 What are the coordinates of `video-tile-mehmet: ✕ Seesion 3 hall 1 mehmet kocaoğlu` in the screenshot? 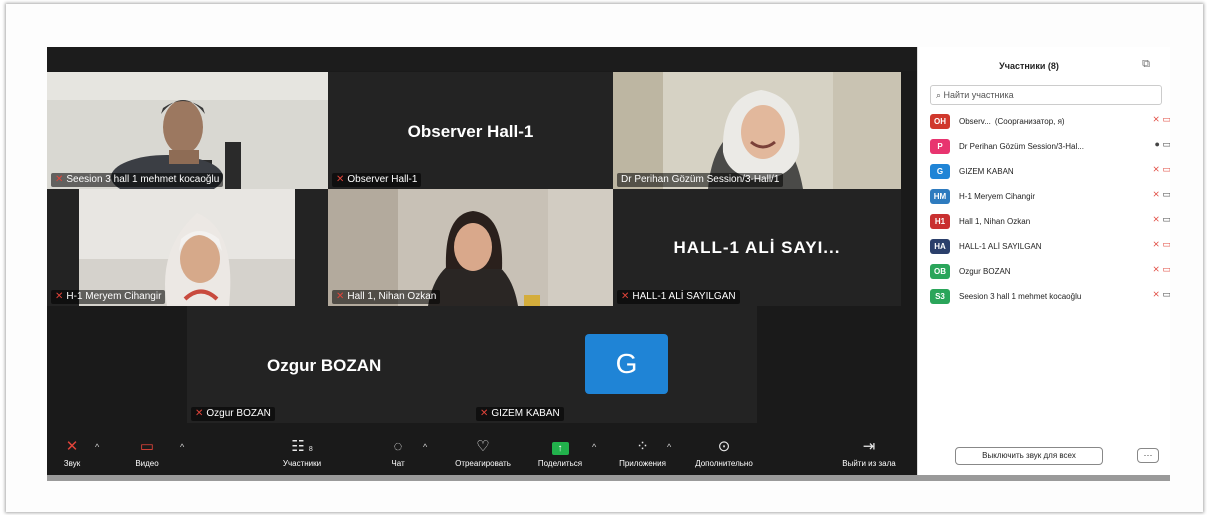 It's located at (187, 130).